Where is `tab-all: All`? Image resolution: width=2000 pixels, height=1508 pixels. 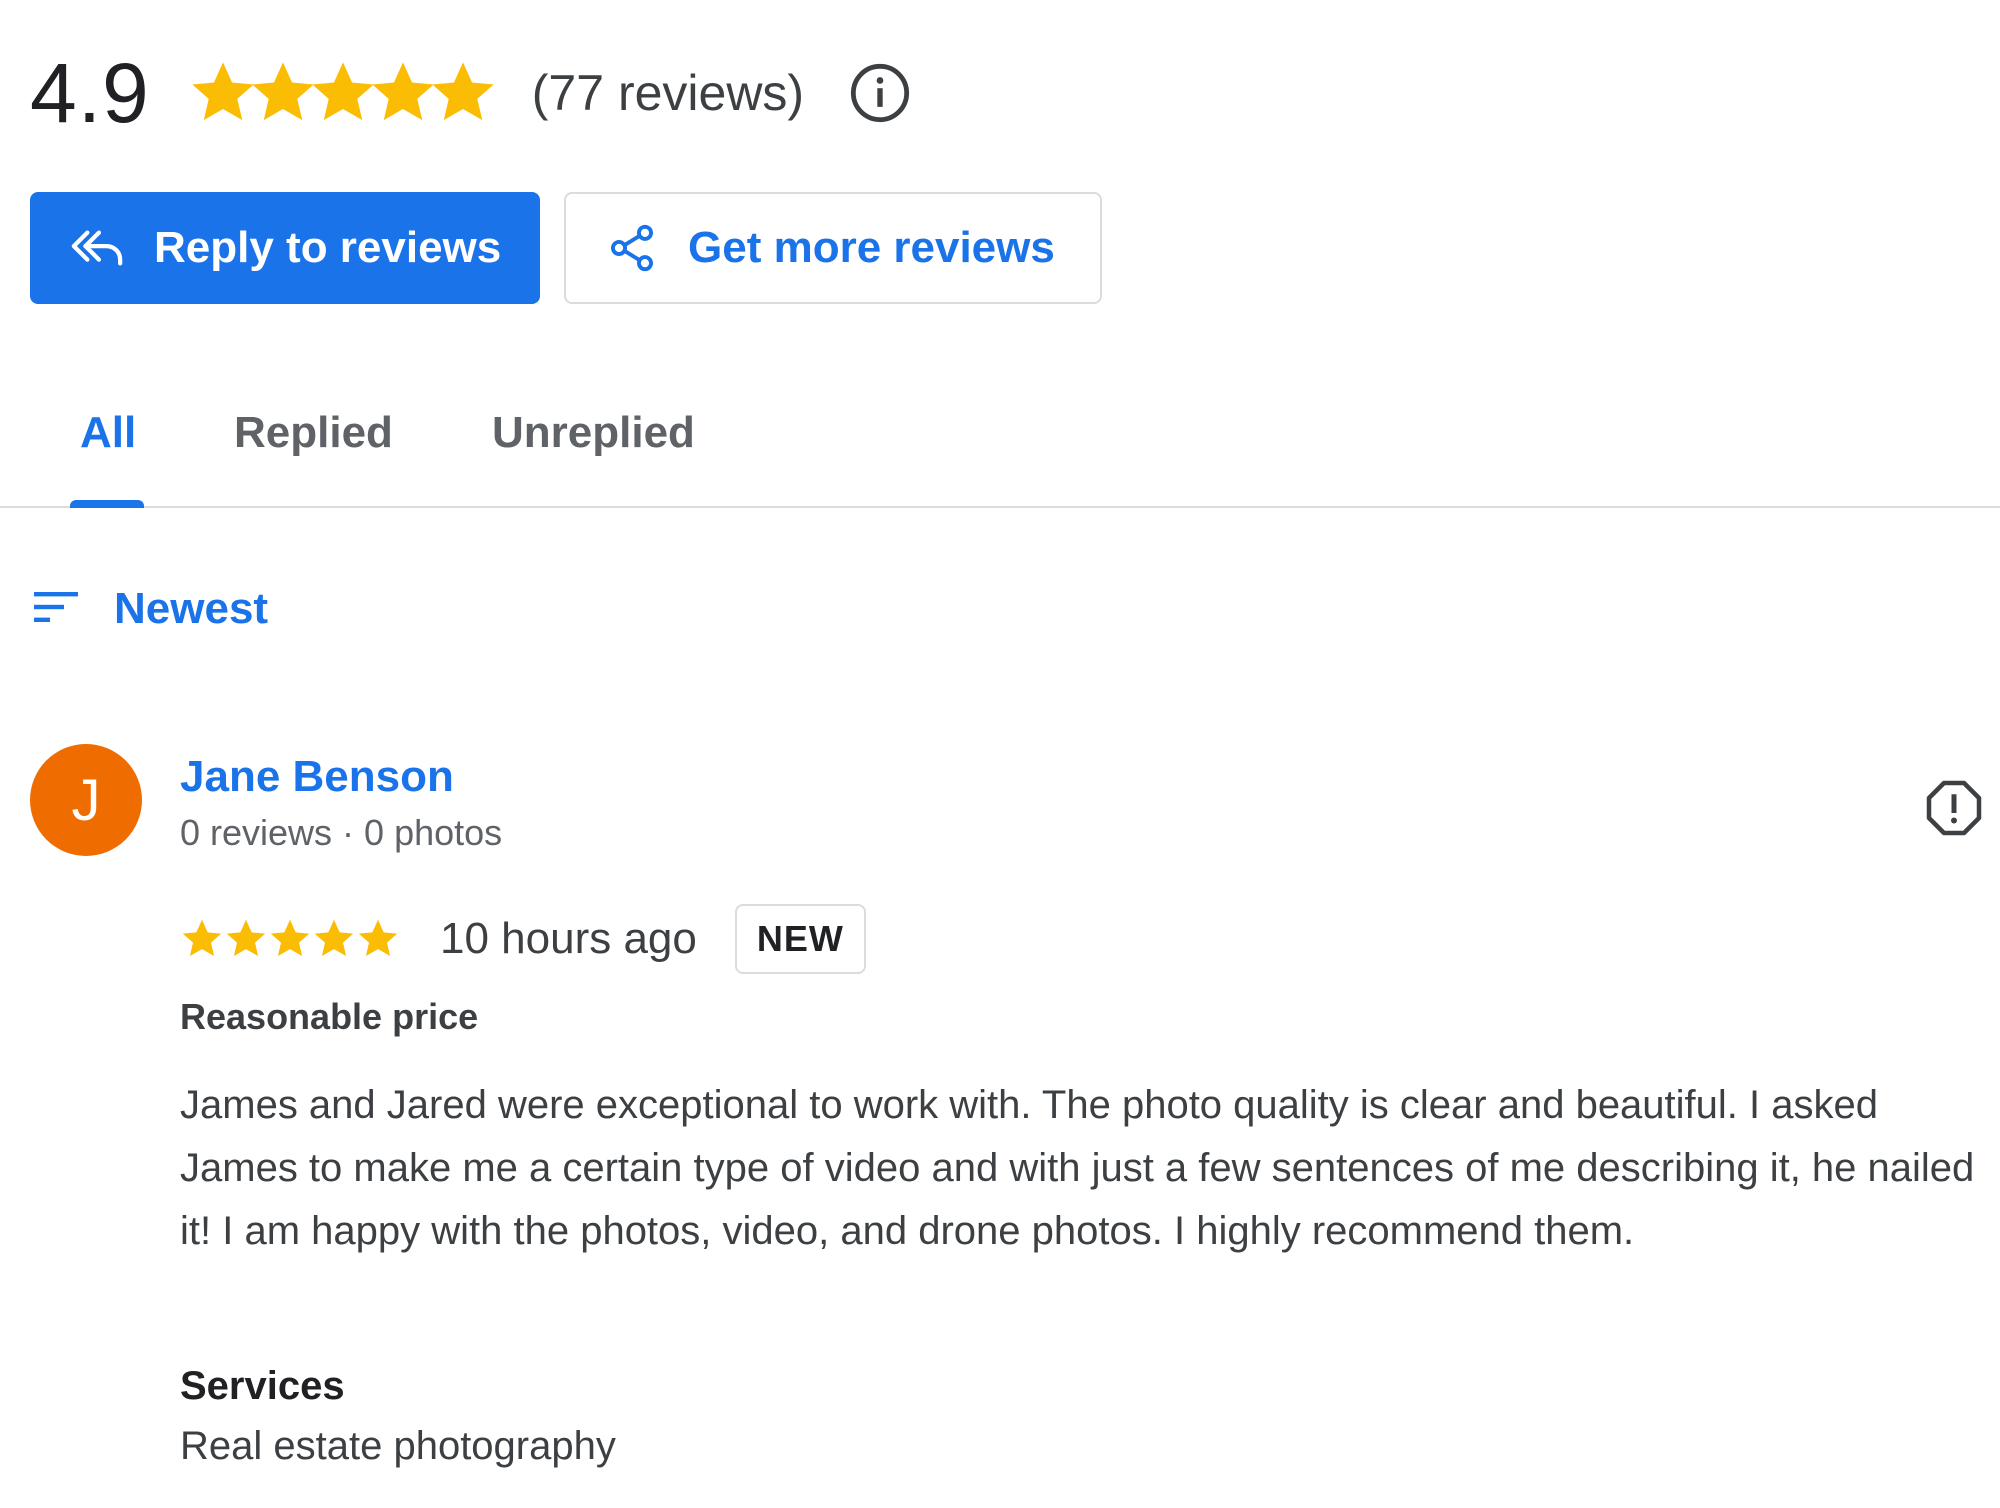 tab-all: All is located at coordinates (108, 433).